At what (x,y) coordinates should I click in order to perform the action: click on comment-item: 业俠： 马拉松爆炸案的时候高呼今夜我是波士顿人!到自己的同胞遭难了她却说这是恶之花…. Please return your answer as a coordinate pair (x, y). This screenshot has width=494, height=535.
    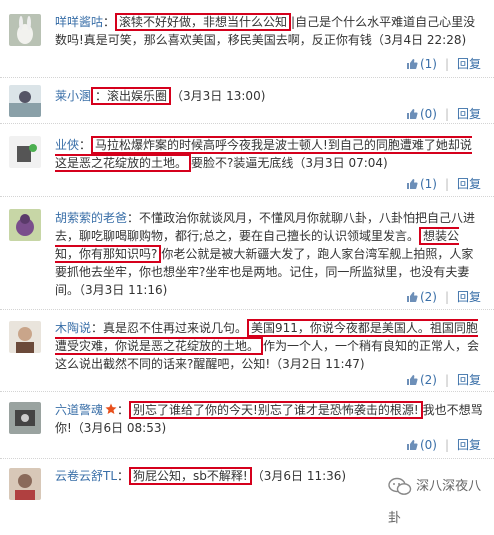
    Looking at the image, I should click on (247, 160).